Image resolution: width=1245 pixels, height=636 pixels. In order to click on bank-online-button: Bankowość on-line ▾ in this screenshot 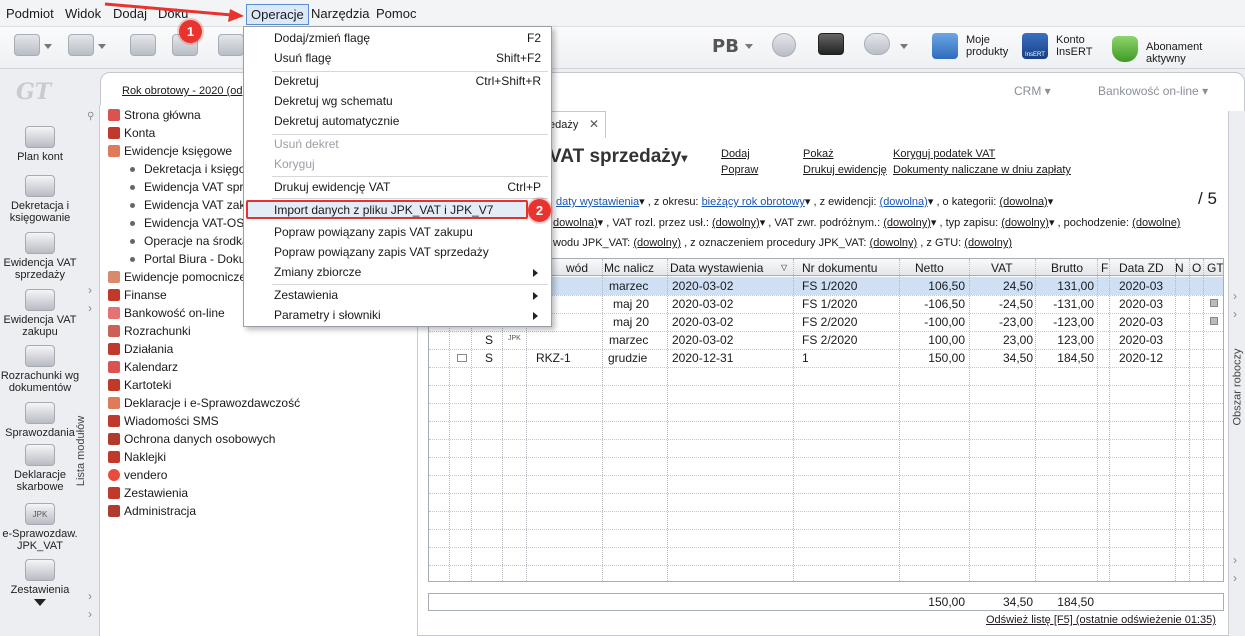, I will do `click(1153, 91)`.